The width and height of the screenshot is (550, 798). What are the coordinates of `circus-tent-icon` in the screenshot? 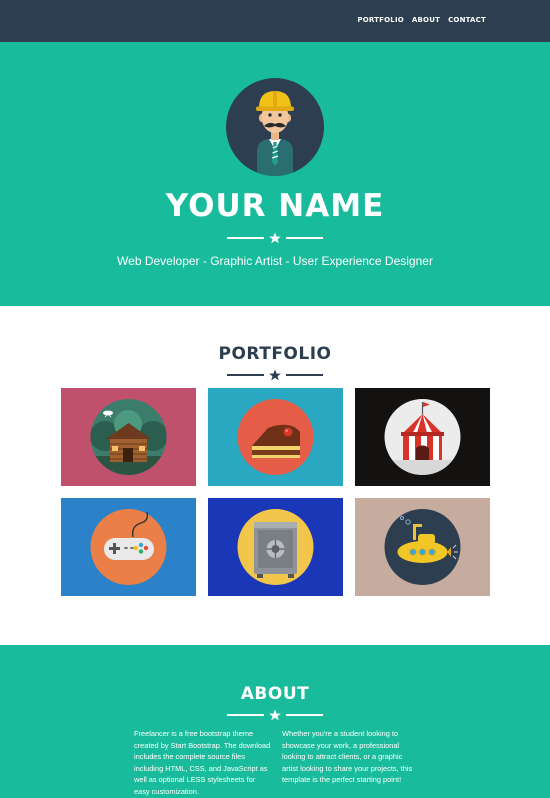 It's located at (422, 437).